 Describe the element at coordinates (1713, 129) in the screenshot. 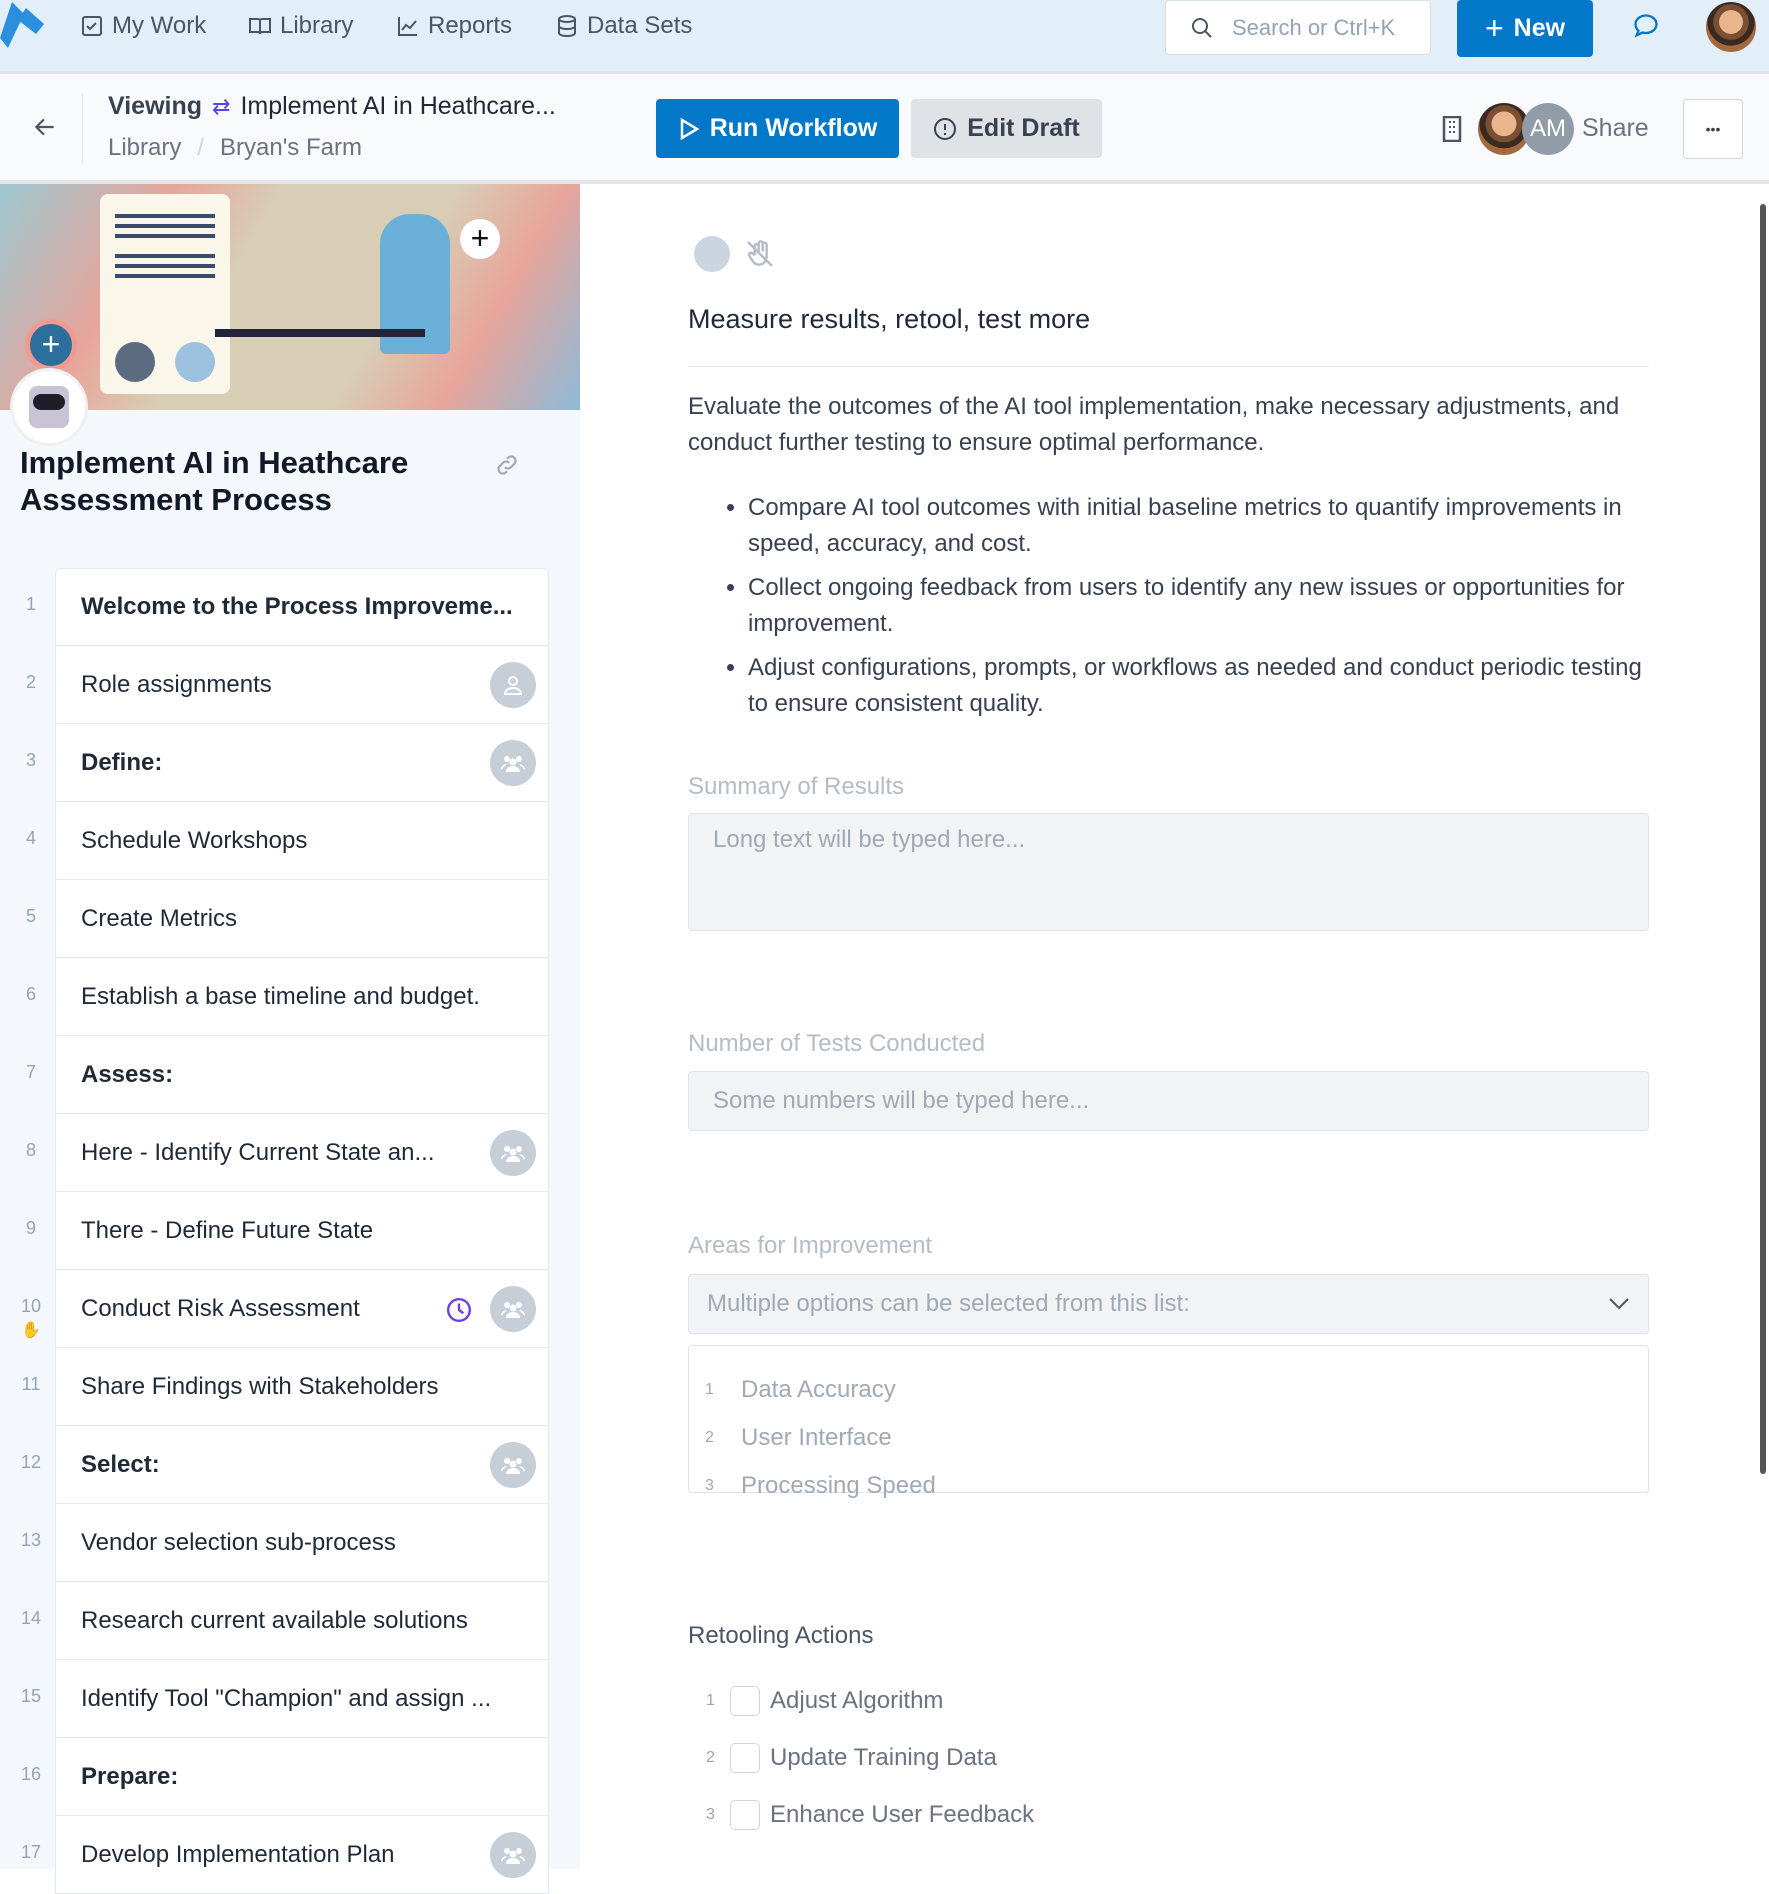

I see `more-options-button: •••` at that location.